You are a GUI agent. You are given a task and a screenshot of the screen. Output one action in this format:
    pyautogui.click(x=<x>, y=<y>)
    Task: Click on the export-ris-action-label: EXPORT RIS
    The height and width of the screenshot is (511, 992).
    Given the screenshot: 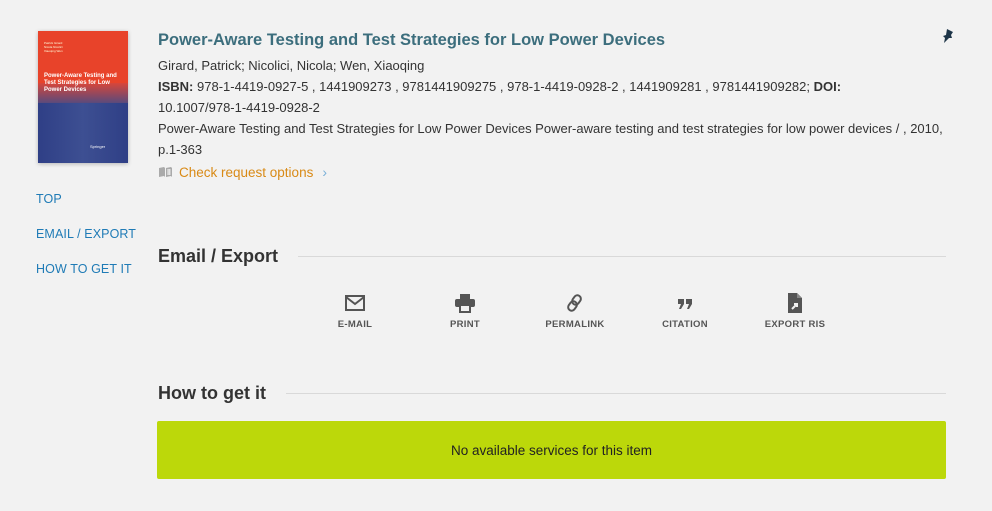 What is the action you would take?
    pyautogui.click(x=795, y=324)
    